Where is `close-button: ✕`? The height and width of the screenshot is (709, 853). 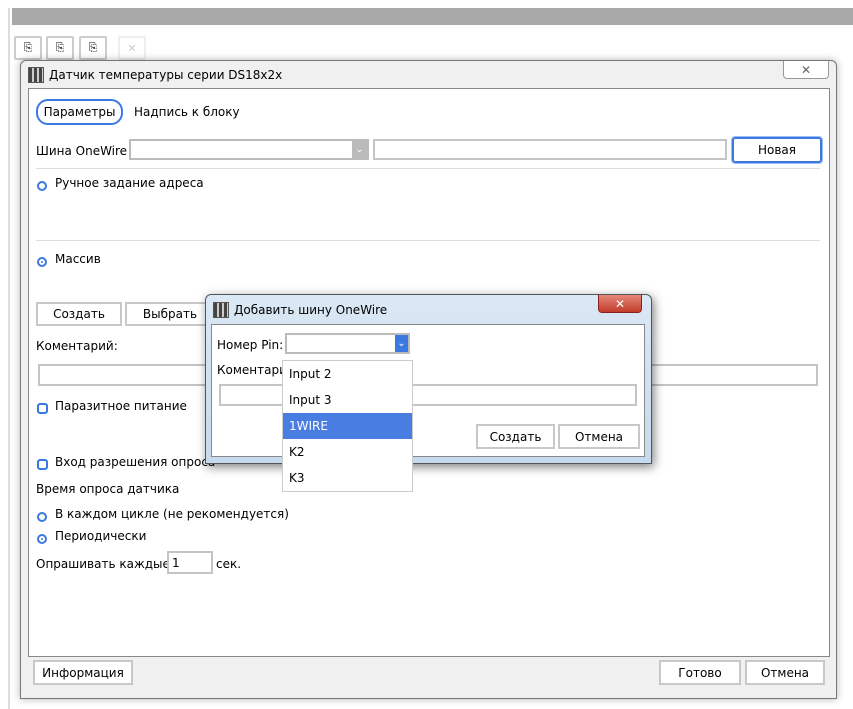
close-button: ✕ is located at coordinates (806, 70).